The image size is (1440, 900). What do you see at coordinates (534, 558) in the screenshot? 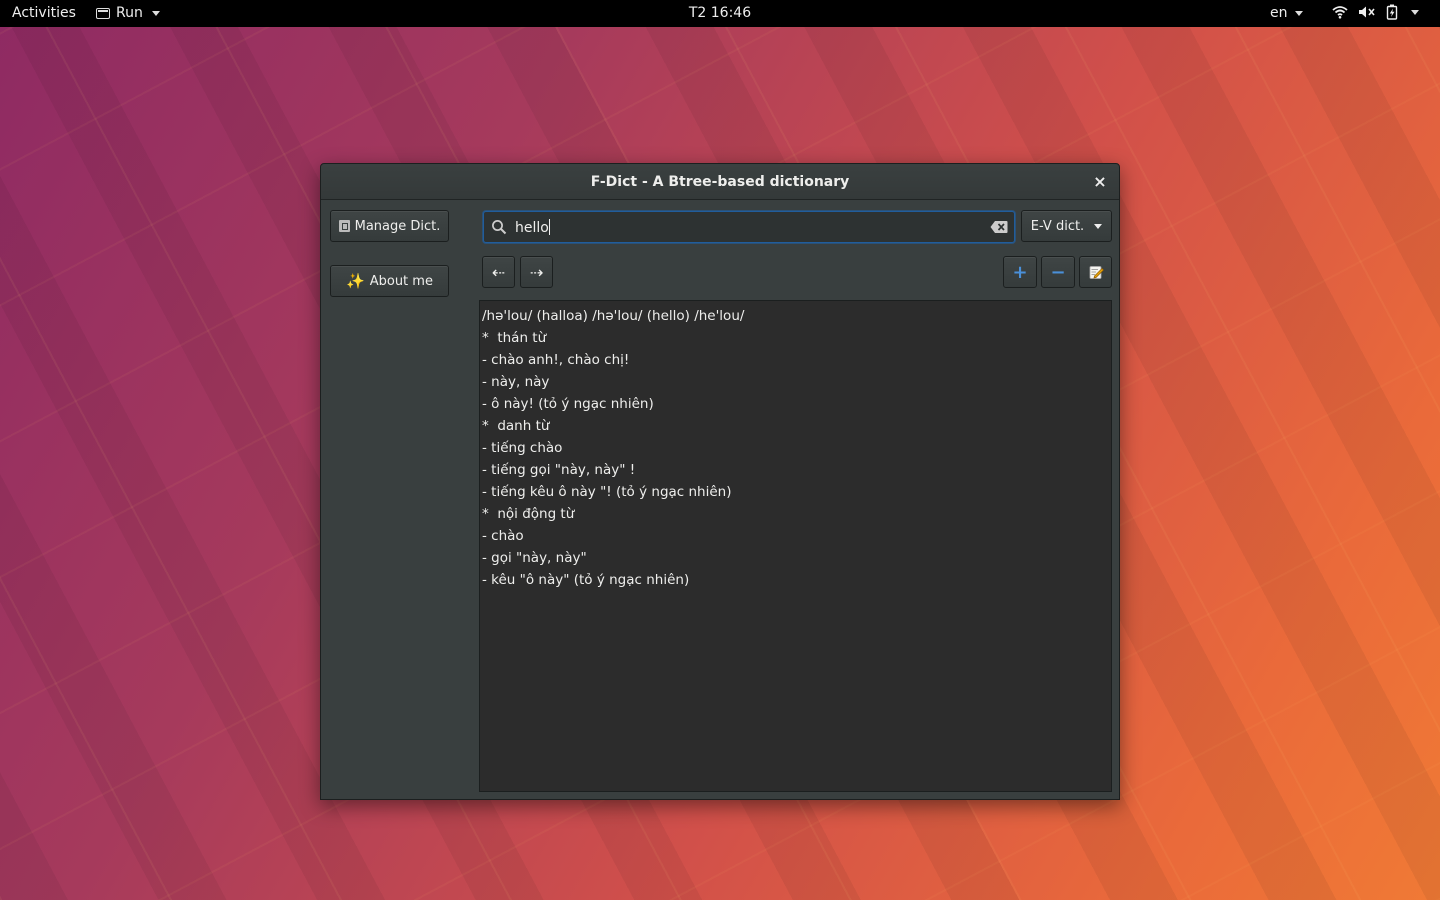
I see `definition-line: - gọi "này, này"` at bounding box center [534, 558].